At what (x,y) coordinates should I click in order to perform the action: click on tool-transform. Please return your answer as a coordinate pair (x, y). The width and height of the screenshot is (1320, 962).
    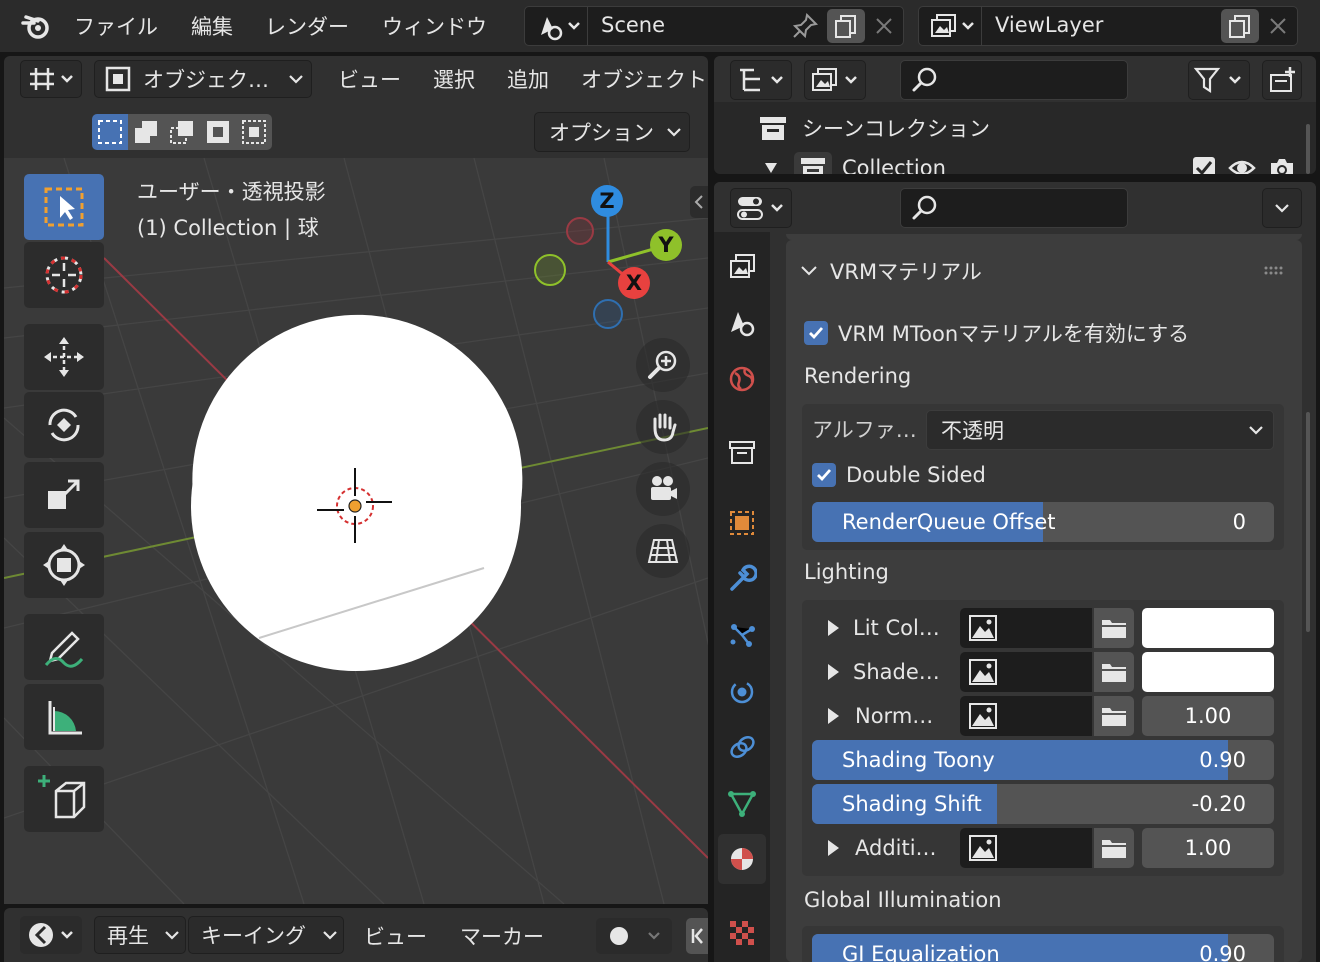
    Looking at the image, I should click on (64, 565).